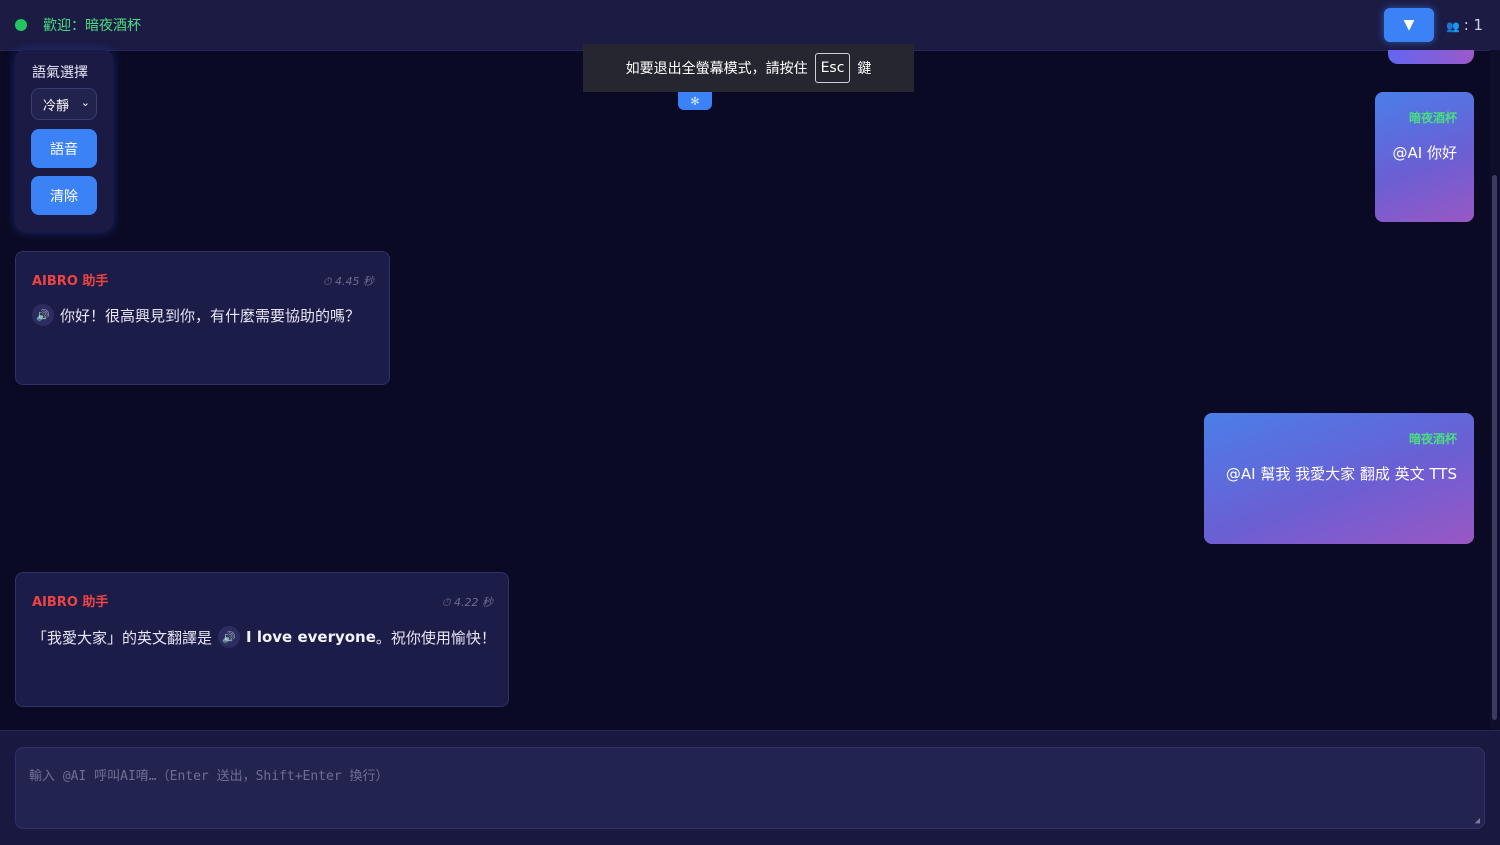 This screenshot has width=1500, height=845. I want to click on user-message-bubble: 暗夜酒杯 @AI 你好, so click(1424, 157).